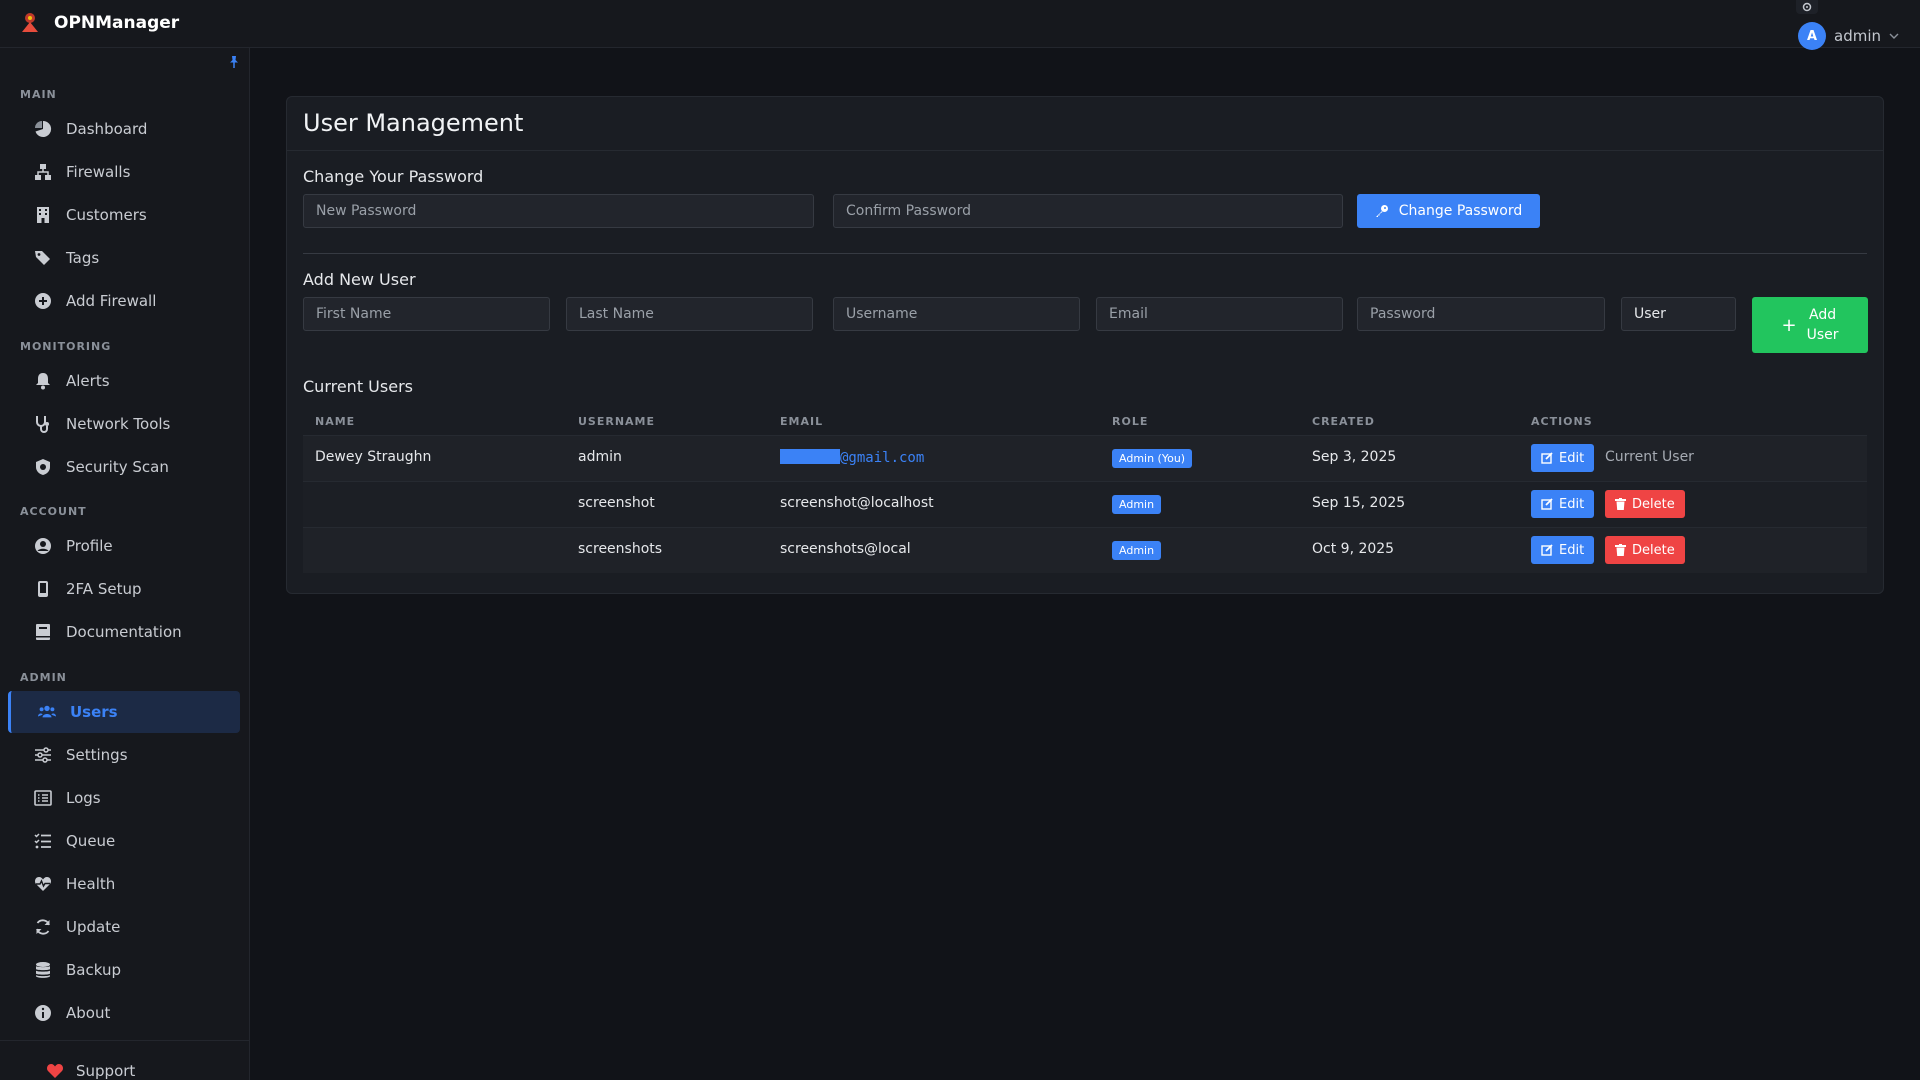 Image resolution: width=1920 pixels, height=1080 pixels. Describe the element at coordinates (125, 1040) in the screenshot. I see `sidebar-divider` at that location.